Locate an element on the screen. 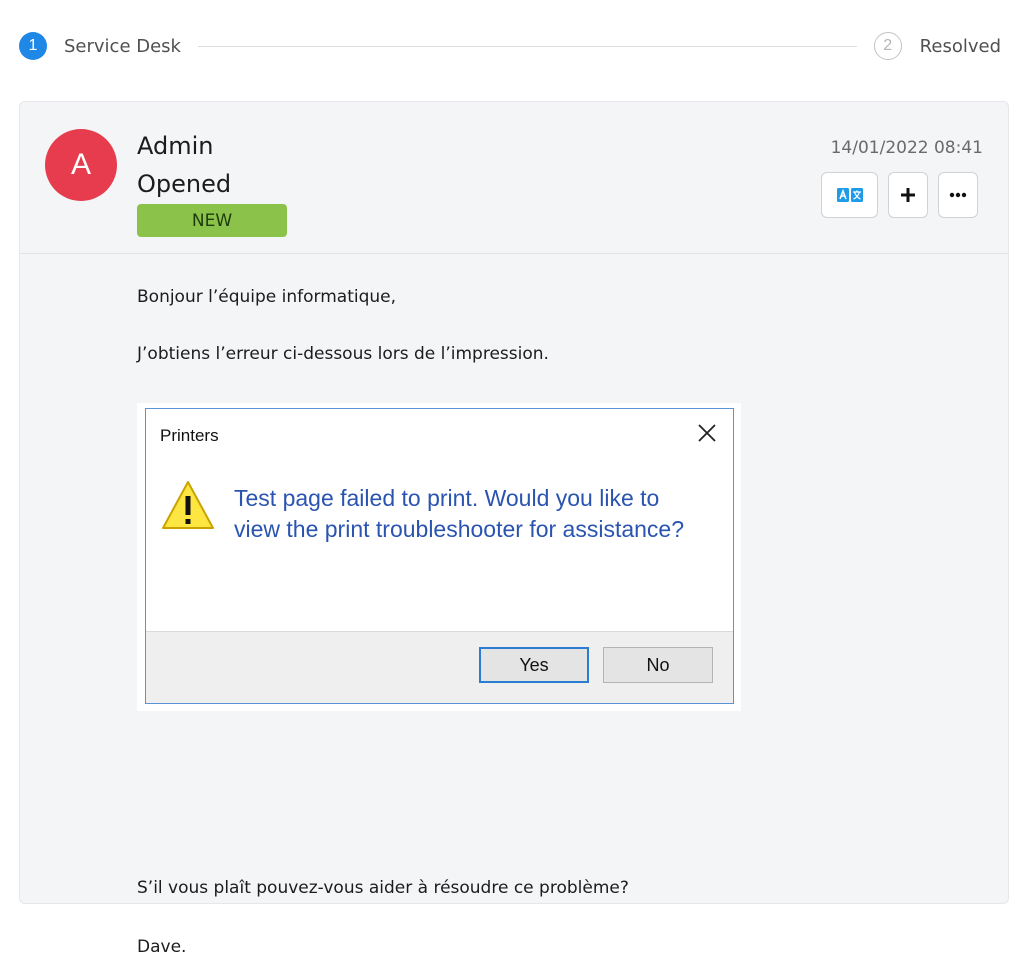 The height and width of the screenshot is (957, 1024). warning-icon is located at coordinates (188, 505).